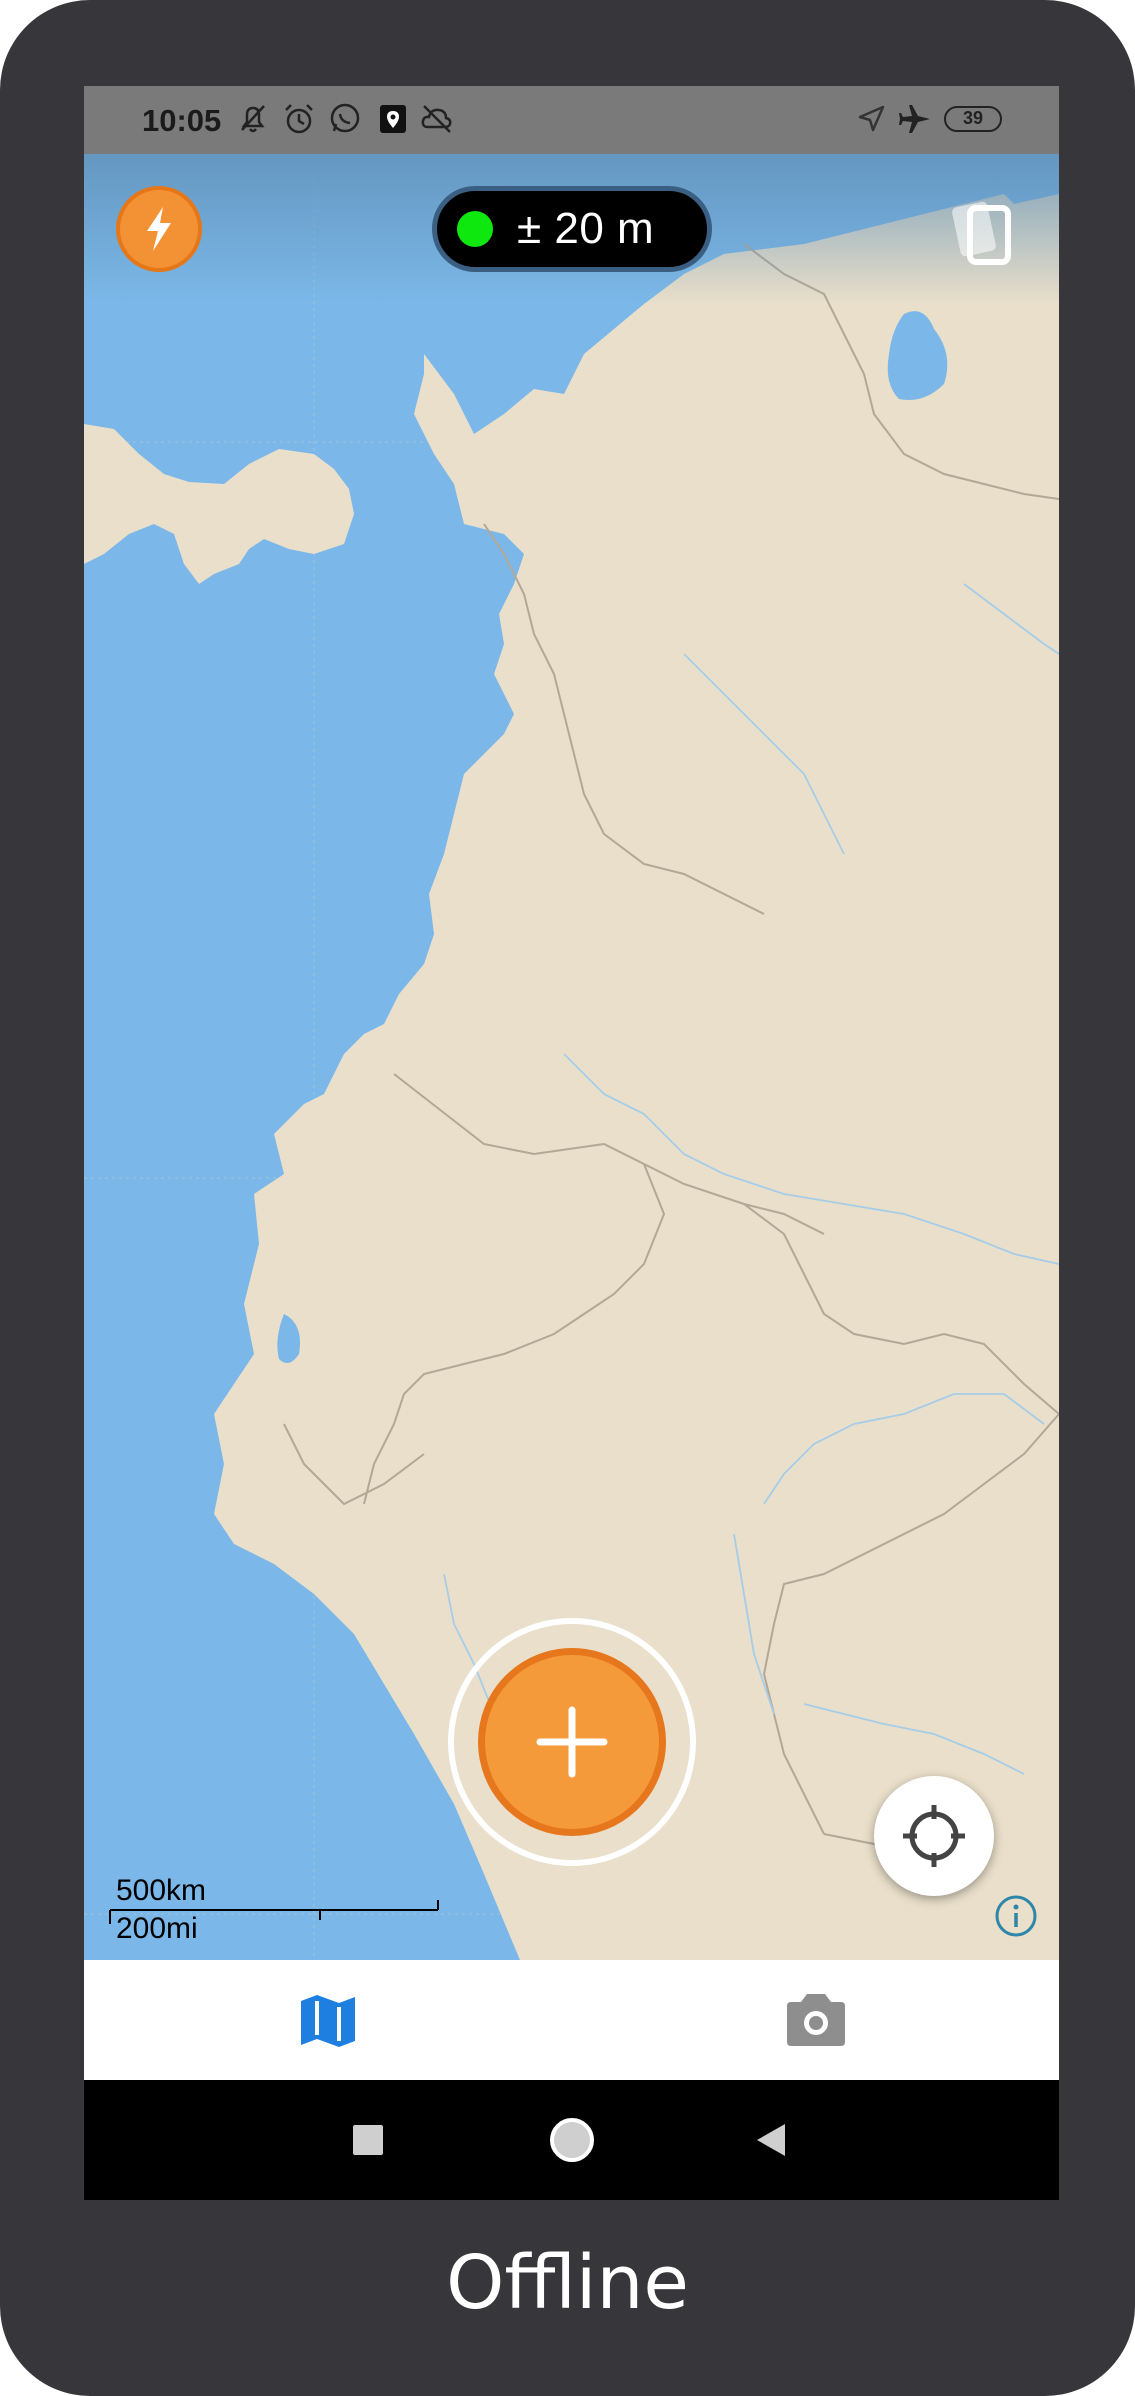 This screenshot has height=2396, width=1135. I want to click on scale-bar, so click(274, 1912).